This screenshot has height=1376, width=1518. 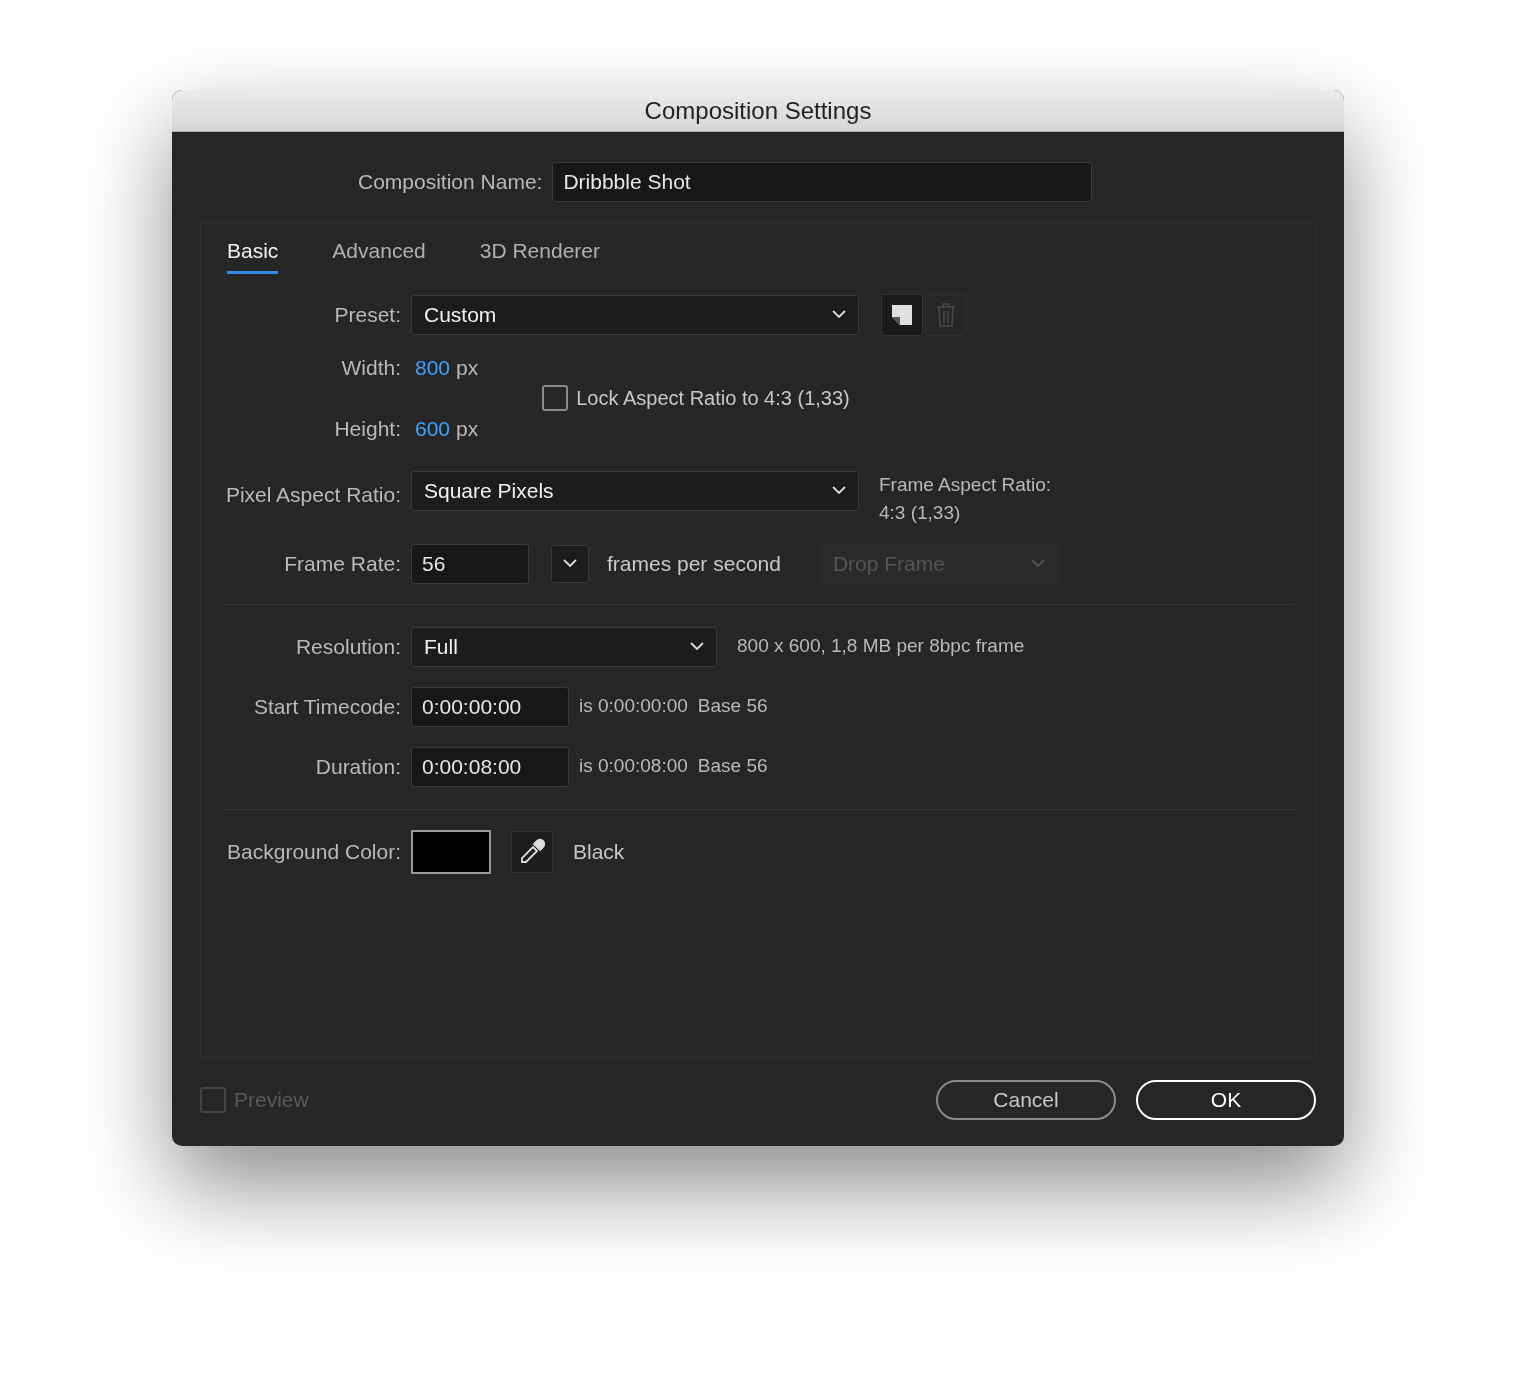 I want to click on checkbox, so click(x=555, y=398).